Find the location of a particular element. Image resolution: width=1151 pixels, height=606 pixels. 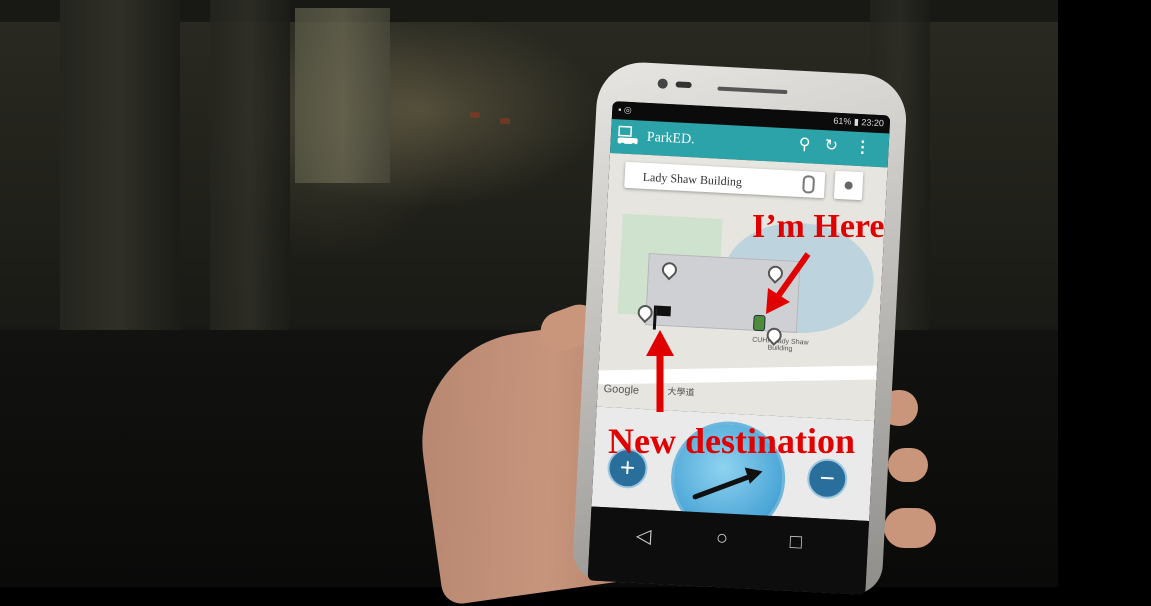

im-here-arrow-icon is located at coordinates (788, 283).